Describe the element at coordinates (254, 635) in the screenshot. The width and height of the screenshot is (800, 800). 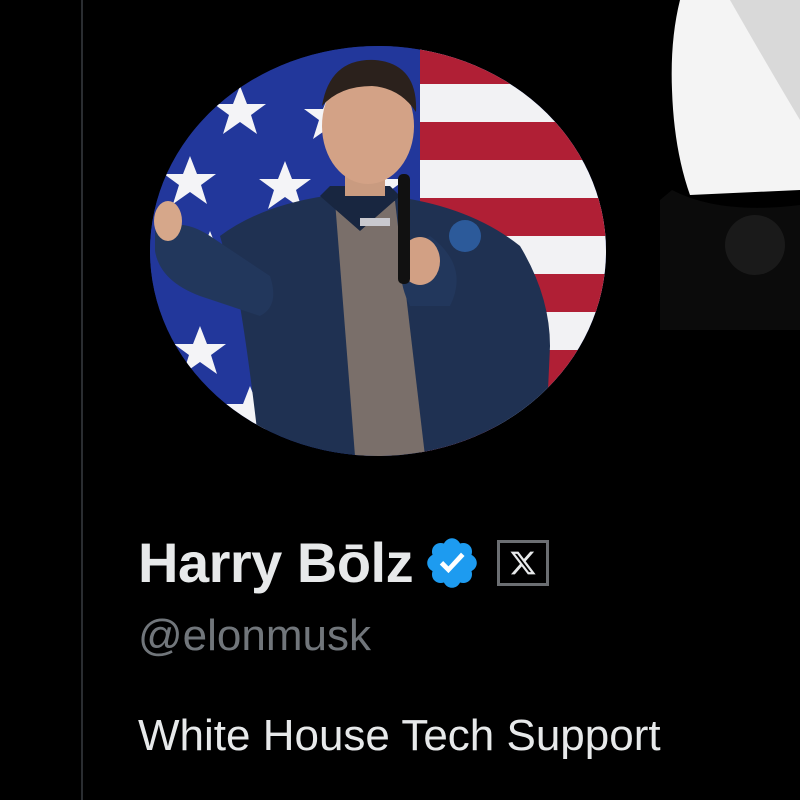
I see `user-handle: @elonmusk` at that location.